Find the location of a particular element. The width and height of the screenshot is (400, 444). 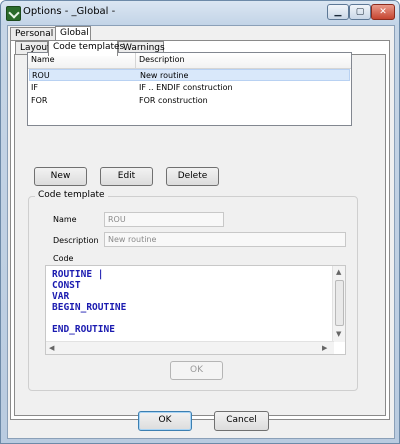

title-bar: Options - _Global - ▁ ▢ ✕ is located at coordinates (200, 13).